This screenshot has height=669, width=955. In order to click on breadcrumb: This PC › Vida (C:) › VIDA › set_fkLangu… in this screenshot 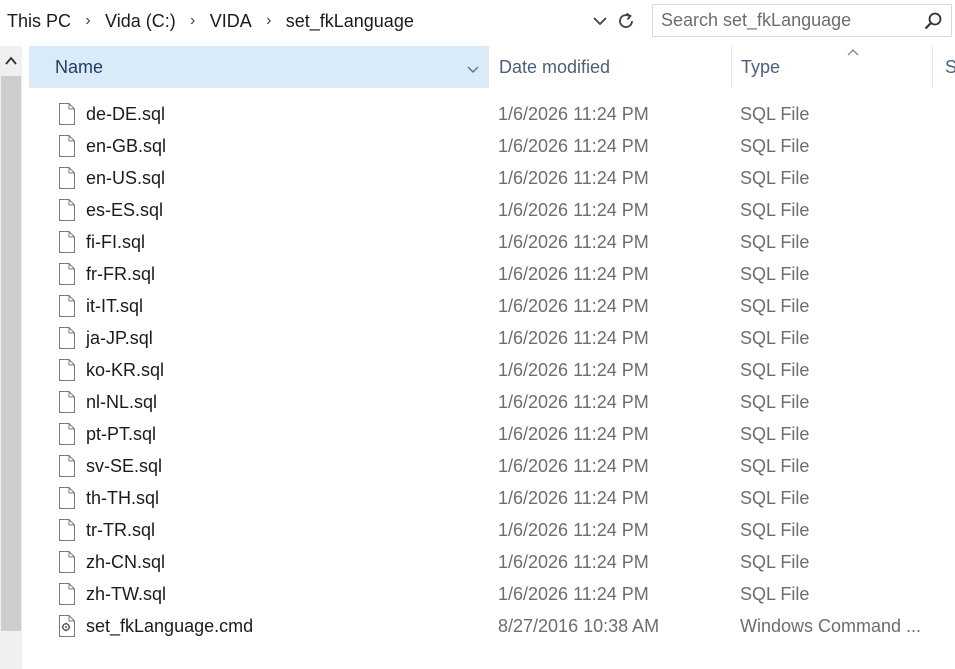, I will do `click(208, 21)`.